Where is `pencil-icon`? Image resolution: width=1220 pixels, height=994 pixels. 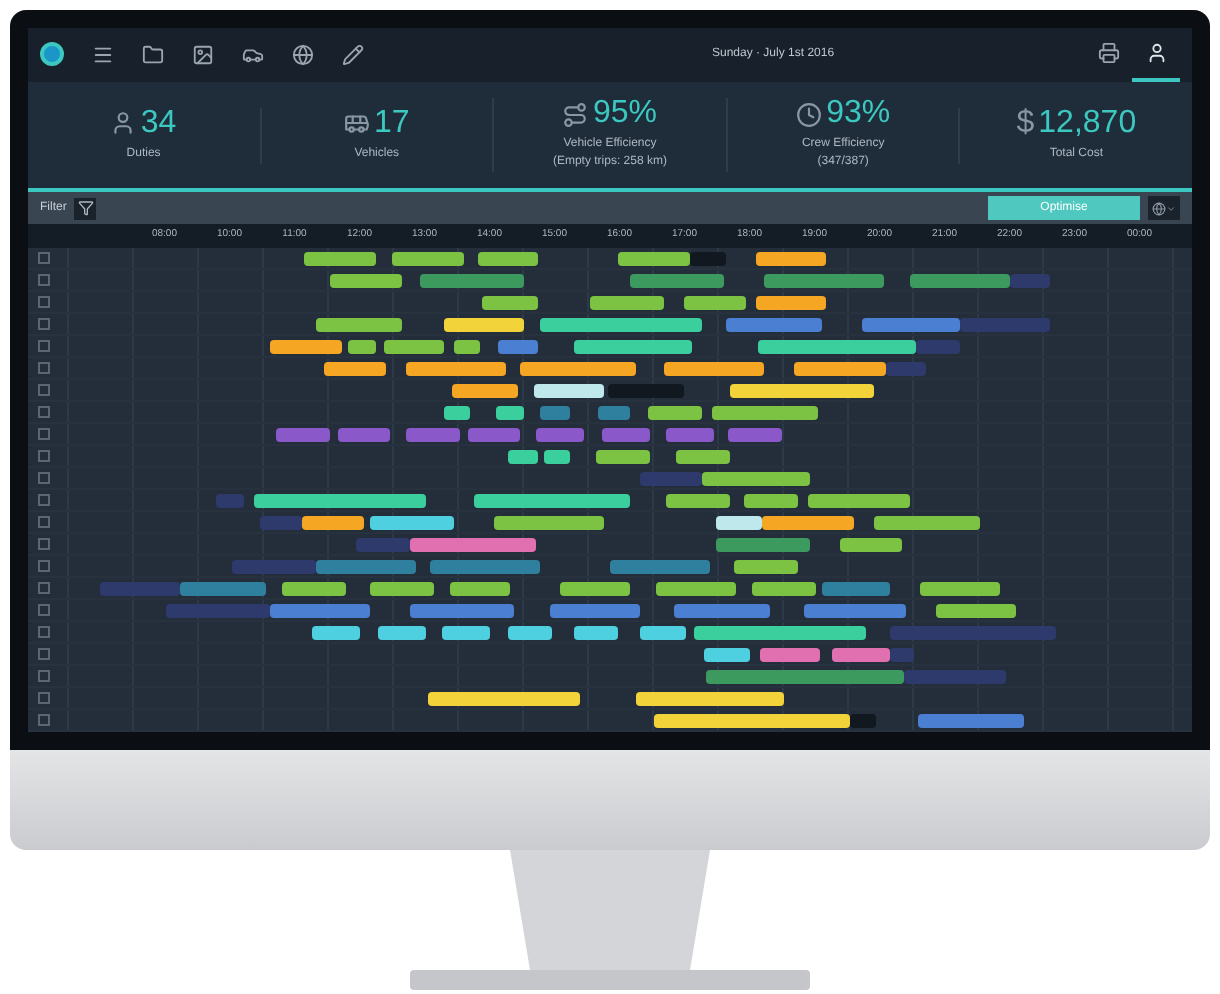
pencil-icon is located at coordinates (353, 54).